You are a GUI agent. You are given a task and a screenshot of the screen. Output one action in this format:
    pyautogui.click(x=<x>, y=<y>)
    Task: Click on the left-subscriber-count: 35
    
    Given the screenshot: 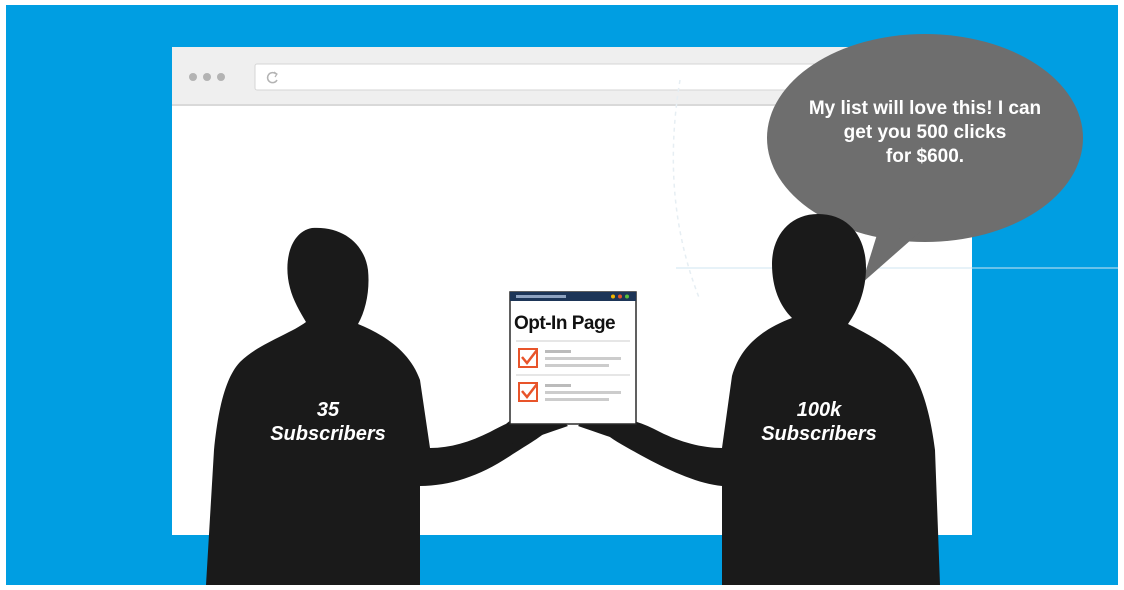 What is the action you would take?
    pyautogui.click(x=328, y=410)
    